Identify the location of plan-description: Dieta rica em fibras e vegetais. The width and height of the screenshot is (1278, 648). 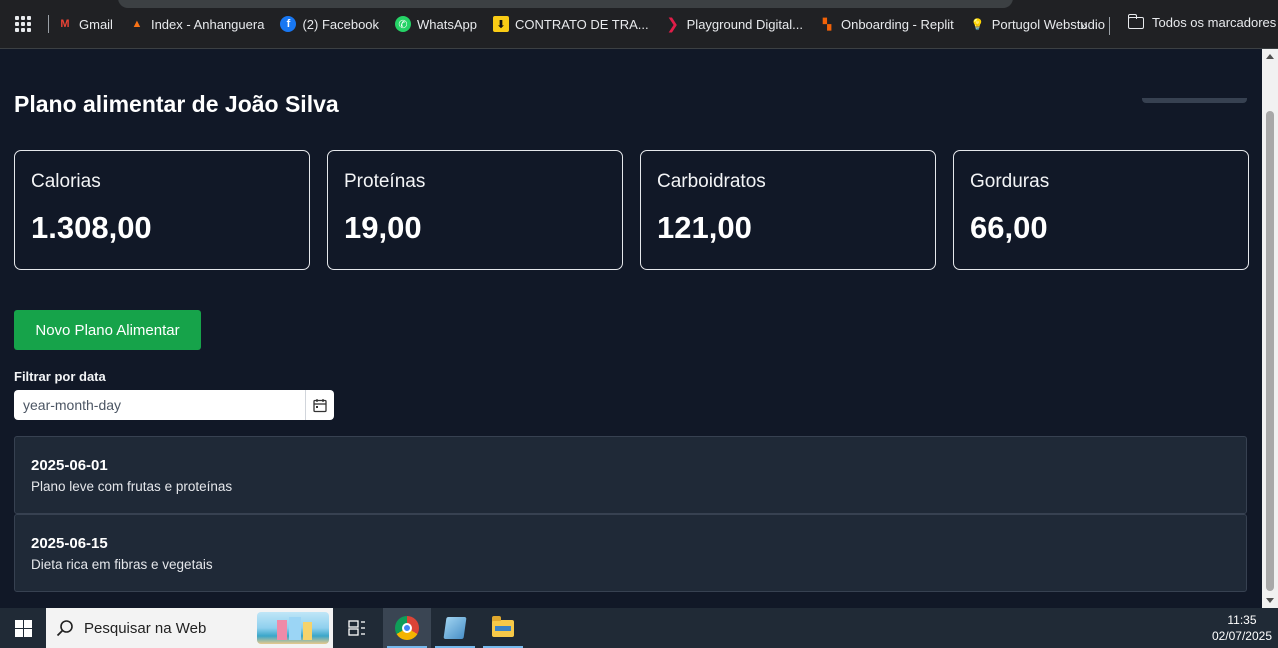
(122, 564).